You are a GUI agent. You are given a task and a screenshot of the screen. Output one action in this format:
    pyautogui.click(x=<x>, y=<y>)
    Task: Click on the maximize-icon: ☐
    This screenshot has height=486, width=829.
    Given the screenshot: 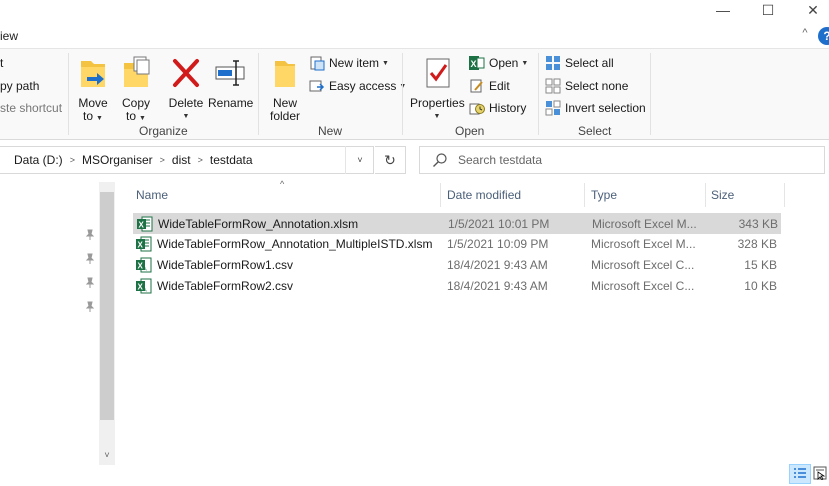 What is the action you would take?
    pyautogui.click(x=768, y=9)
    